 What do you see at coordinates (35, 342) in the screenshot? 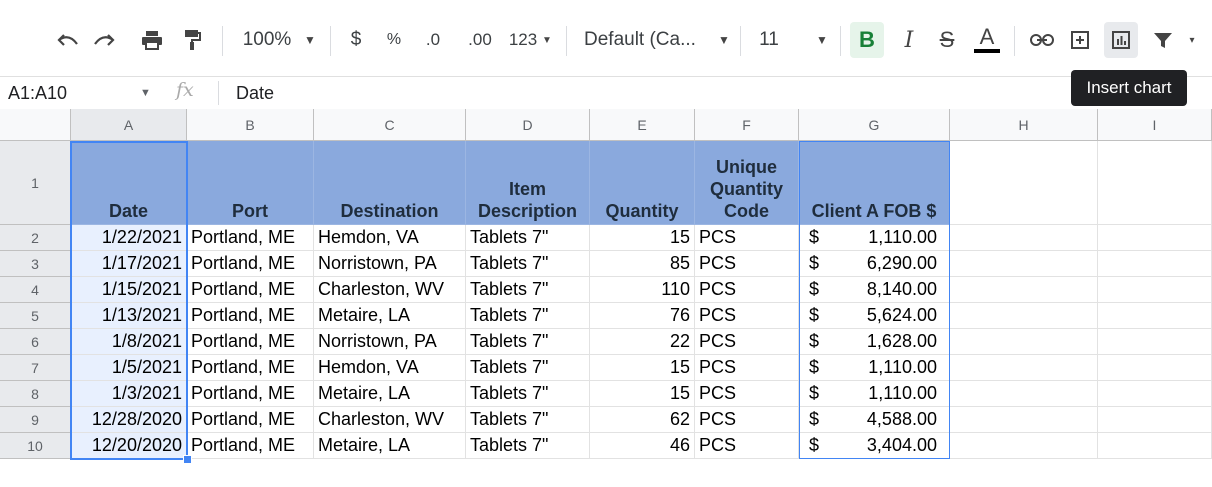
I see `row-header: 6` at bounding box center [35, 342].